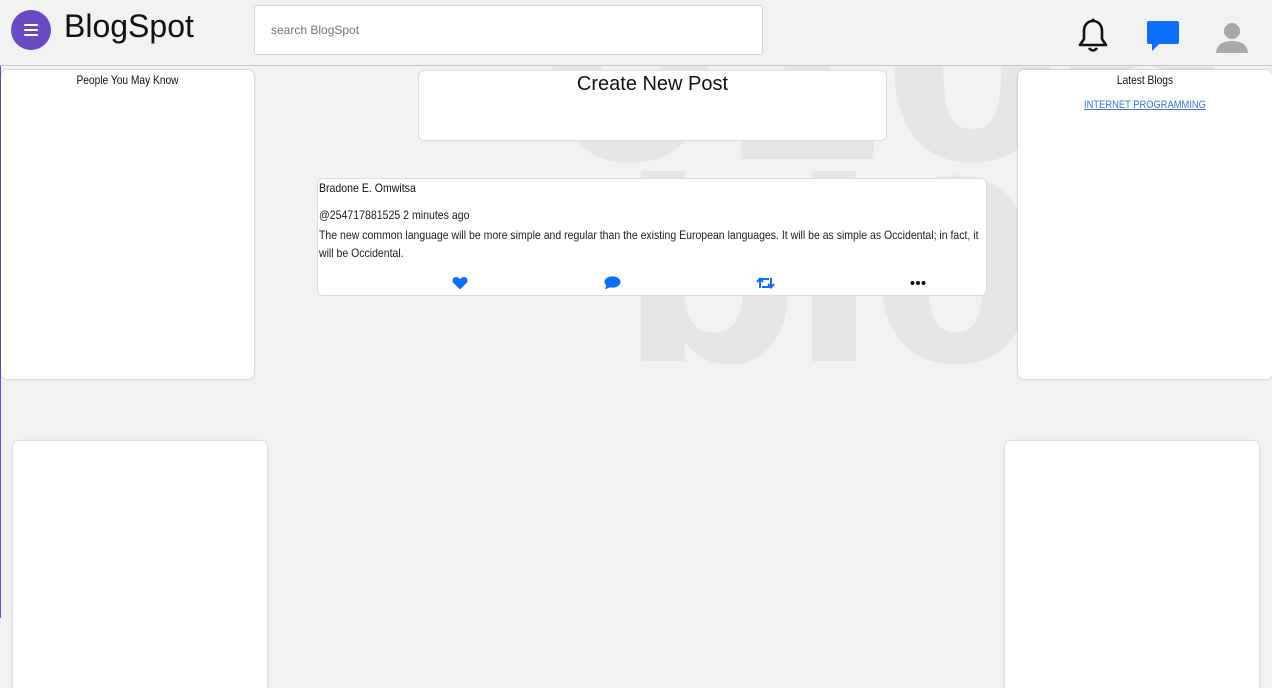  What do you see at coordinates (31, 30) in the screenshot?
I see `menu-button` at bounding box center [31, 30].